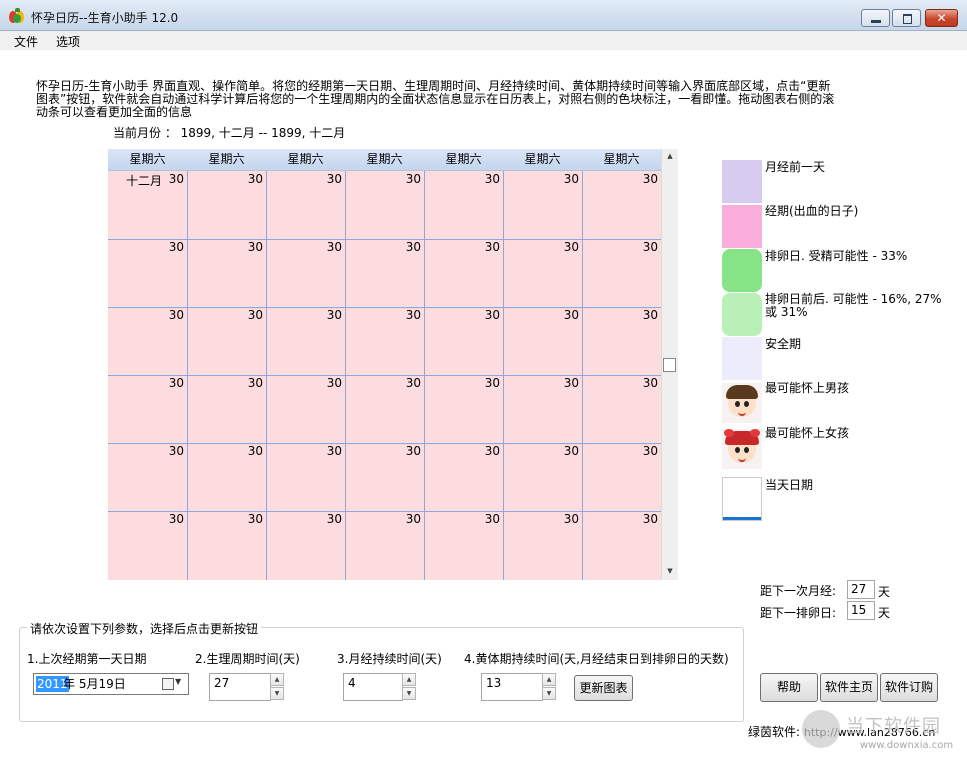  What do you see at coordinates (742, 181) in the screenshot?
I see `legend-swatch-pre-period` at bounding box center [742, 181].